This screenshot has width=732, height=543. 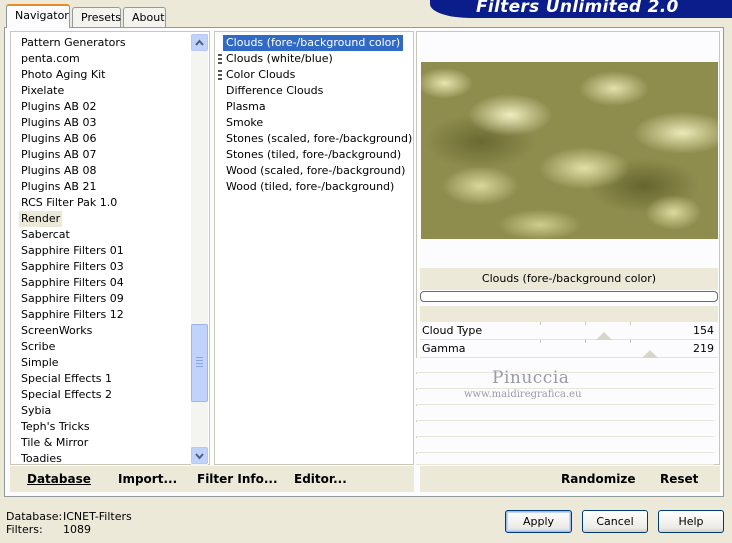 What do you see at coordinates (55, 427) in the screenshot?
I see `category-item: Teph's Tricks` at bounding box center [55, 427].